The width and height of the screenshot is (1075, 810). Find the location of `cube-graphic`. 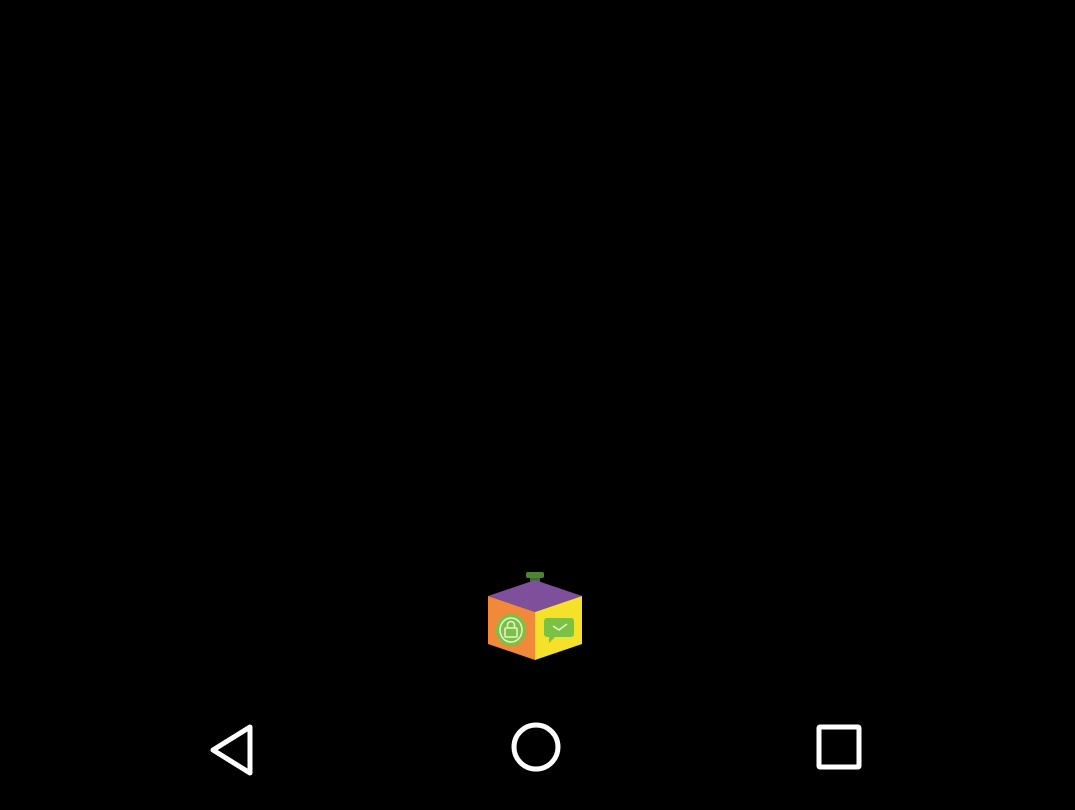

cube-graphic is located at coordinates (535, 616).